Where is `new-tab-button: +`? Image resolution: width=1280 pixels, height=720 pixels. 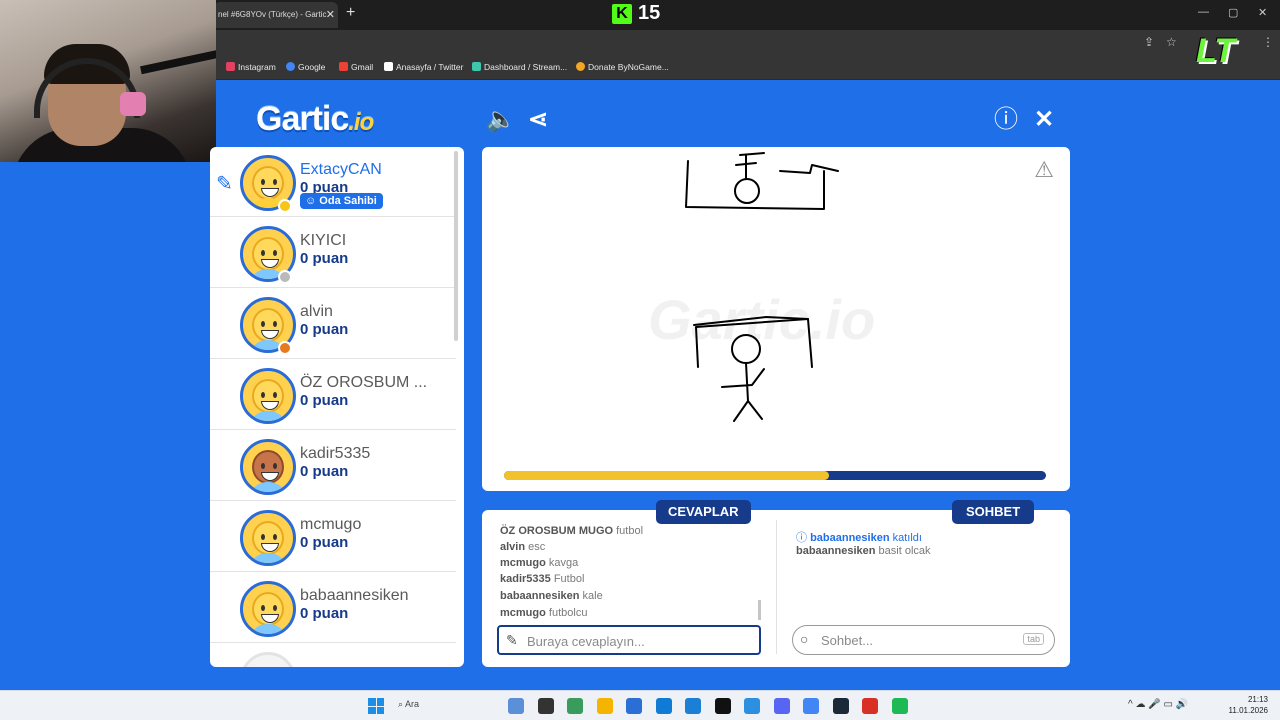
new-tab-button: + is located at coordinates (350, 13).